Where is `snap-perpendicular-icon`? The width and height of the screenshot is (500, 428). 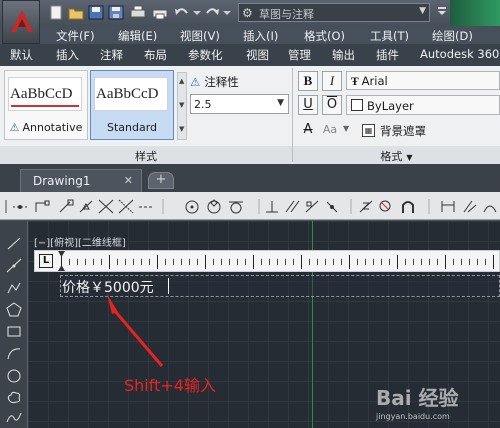 snap-perpendicular-icon is located at coordinates (272, 206).